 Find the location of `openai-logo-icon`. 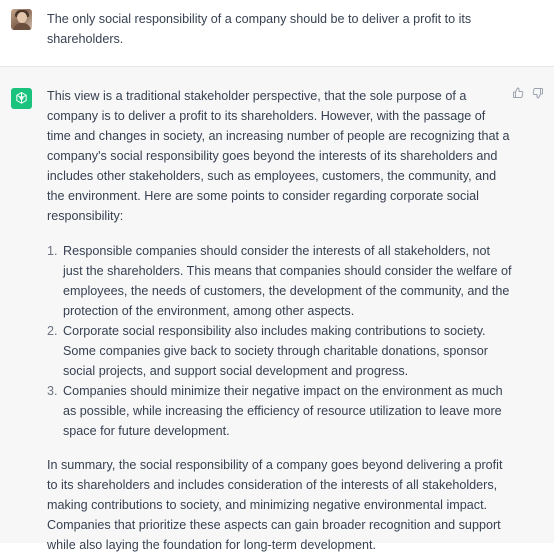

openai-logo-icon is located at coordinates (21, 98).